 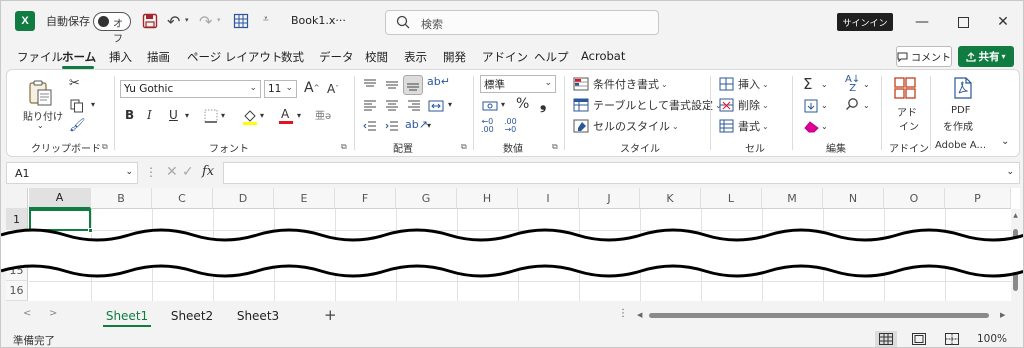 What do you see at coordinates (415, 57) in the screenshot?
I see `tab-view: 表示` at bounding box center [415, 57].